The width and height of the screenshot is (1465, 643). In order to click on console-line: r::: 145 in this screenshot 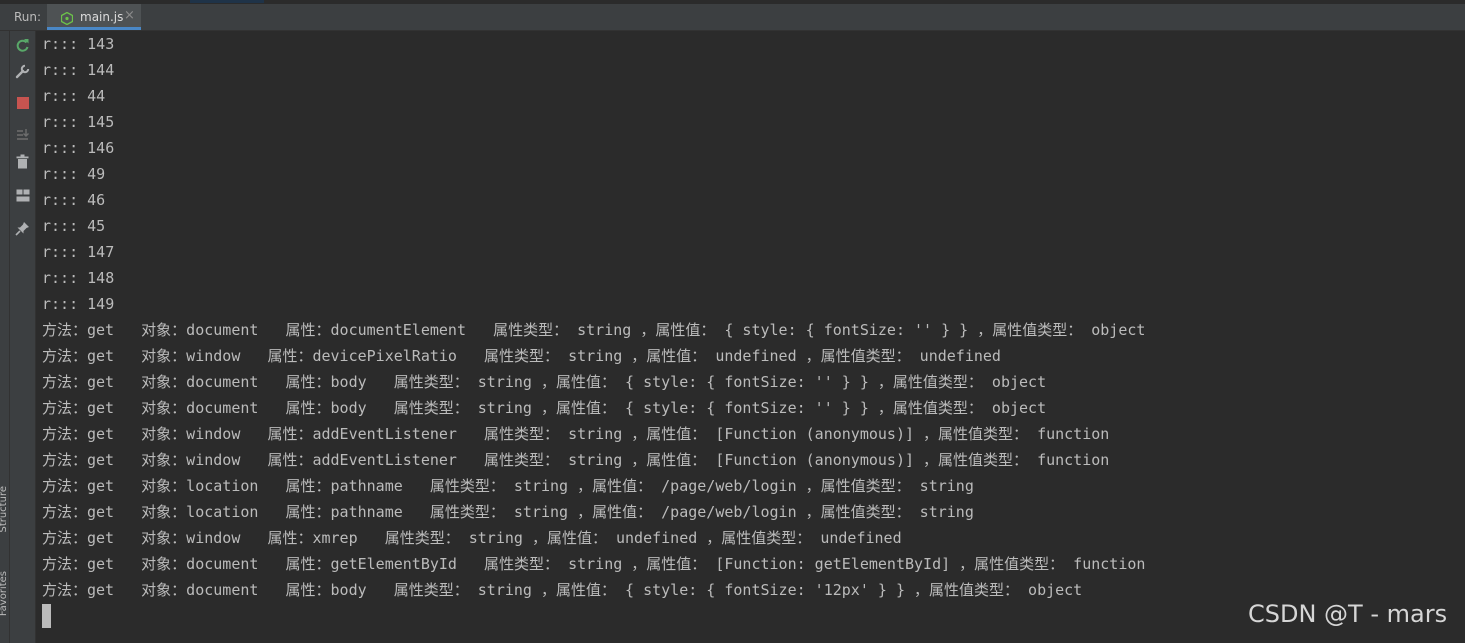, I will do `click(78, 122)`.